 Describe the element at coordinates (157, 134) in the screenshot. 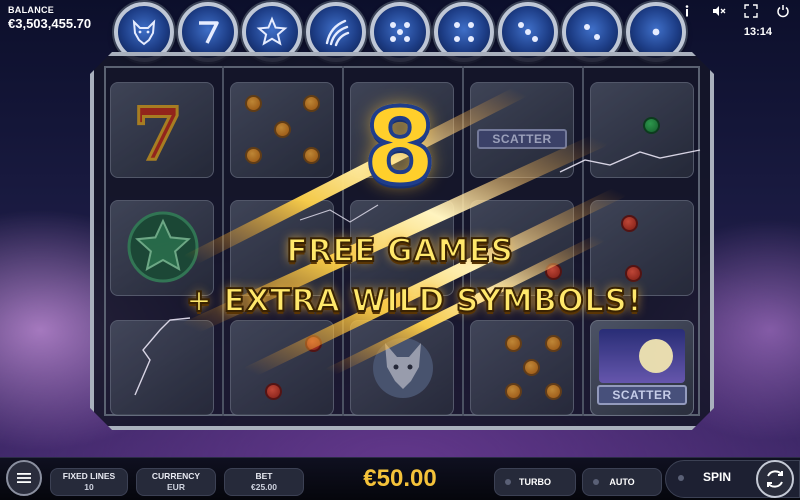

I see `seven-icon: 7` at that location.